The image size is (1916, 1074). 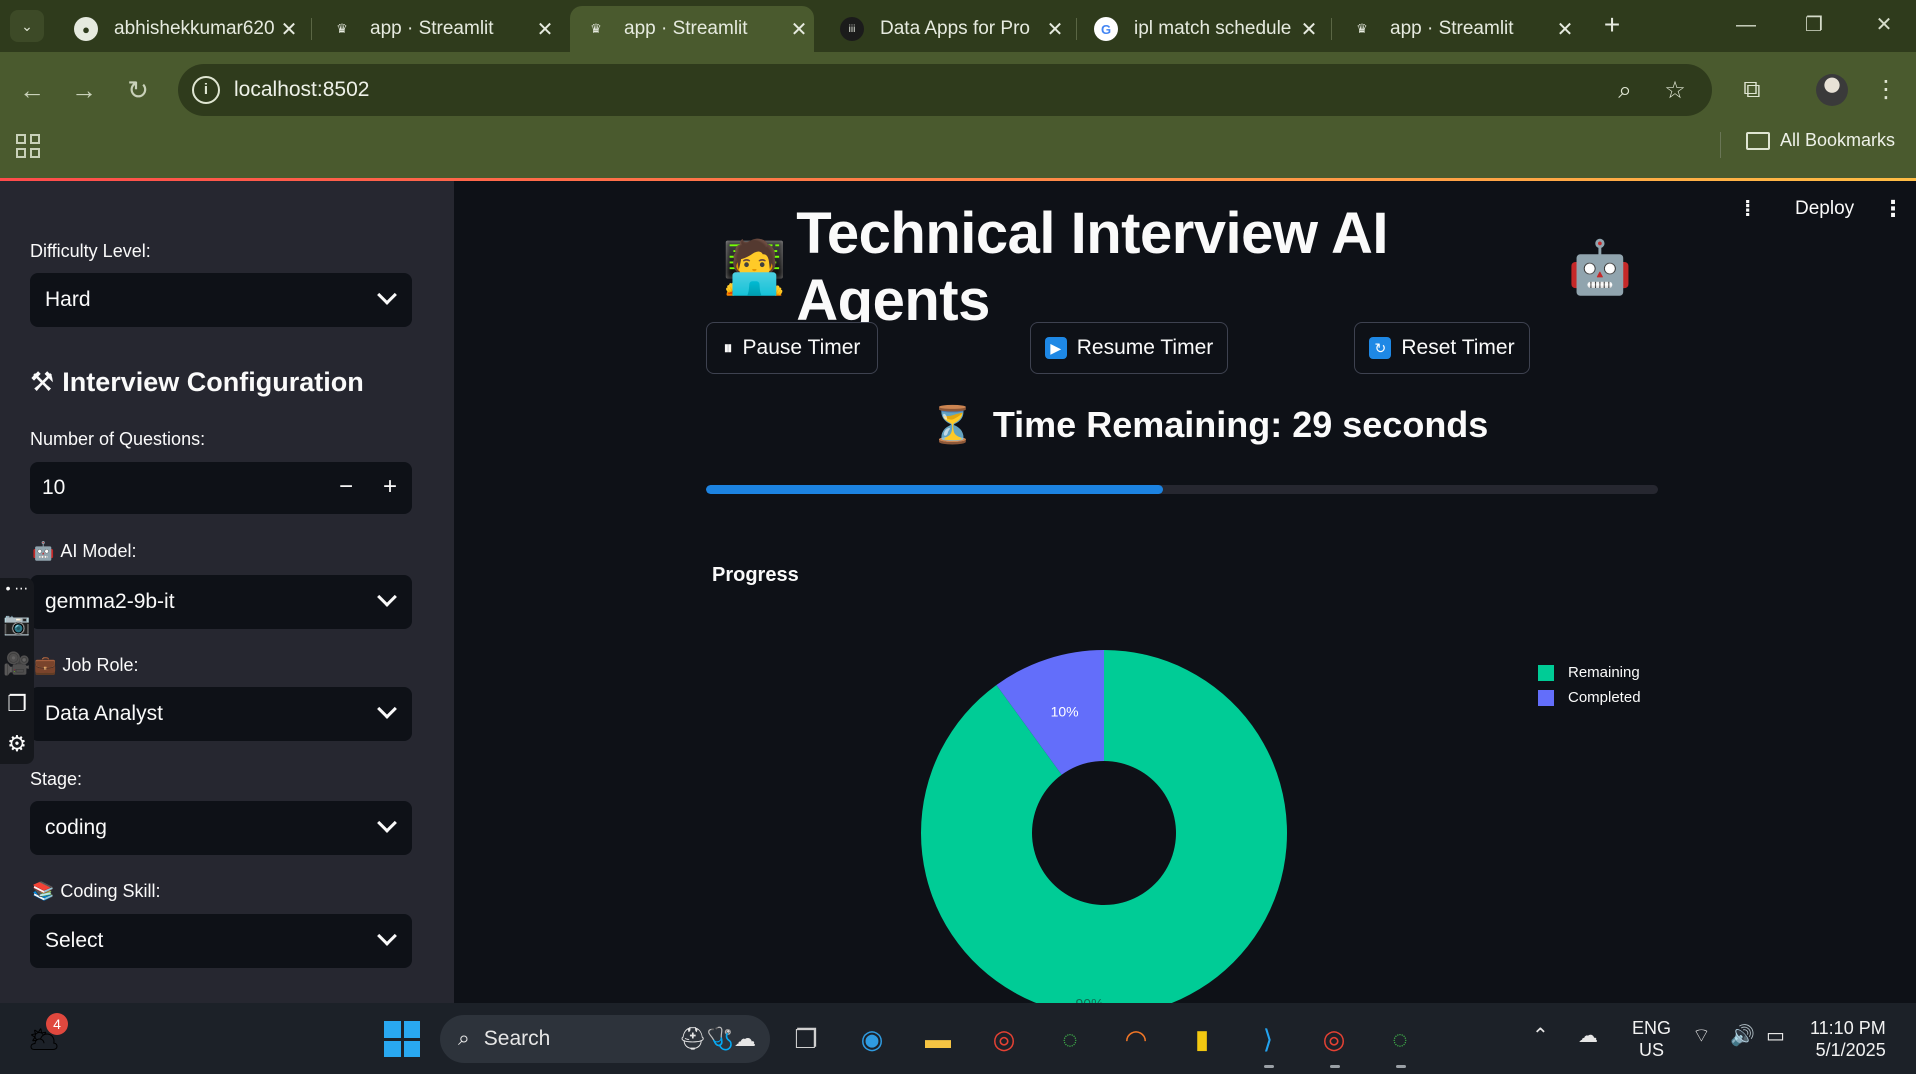 What do you see at coordinates (1458, 347) in the screenshot?
I see `reset-timer-label: Reset Timer` at bounding box center [1458, 347].